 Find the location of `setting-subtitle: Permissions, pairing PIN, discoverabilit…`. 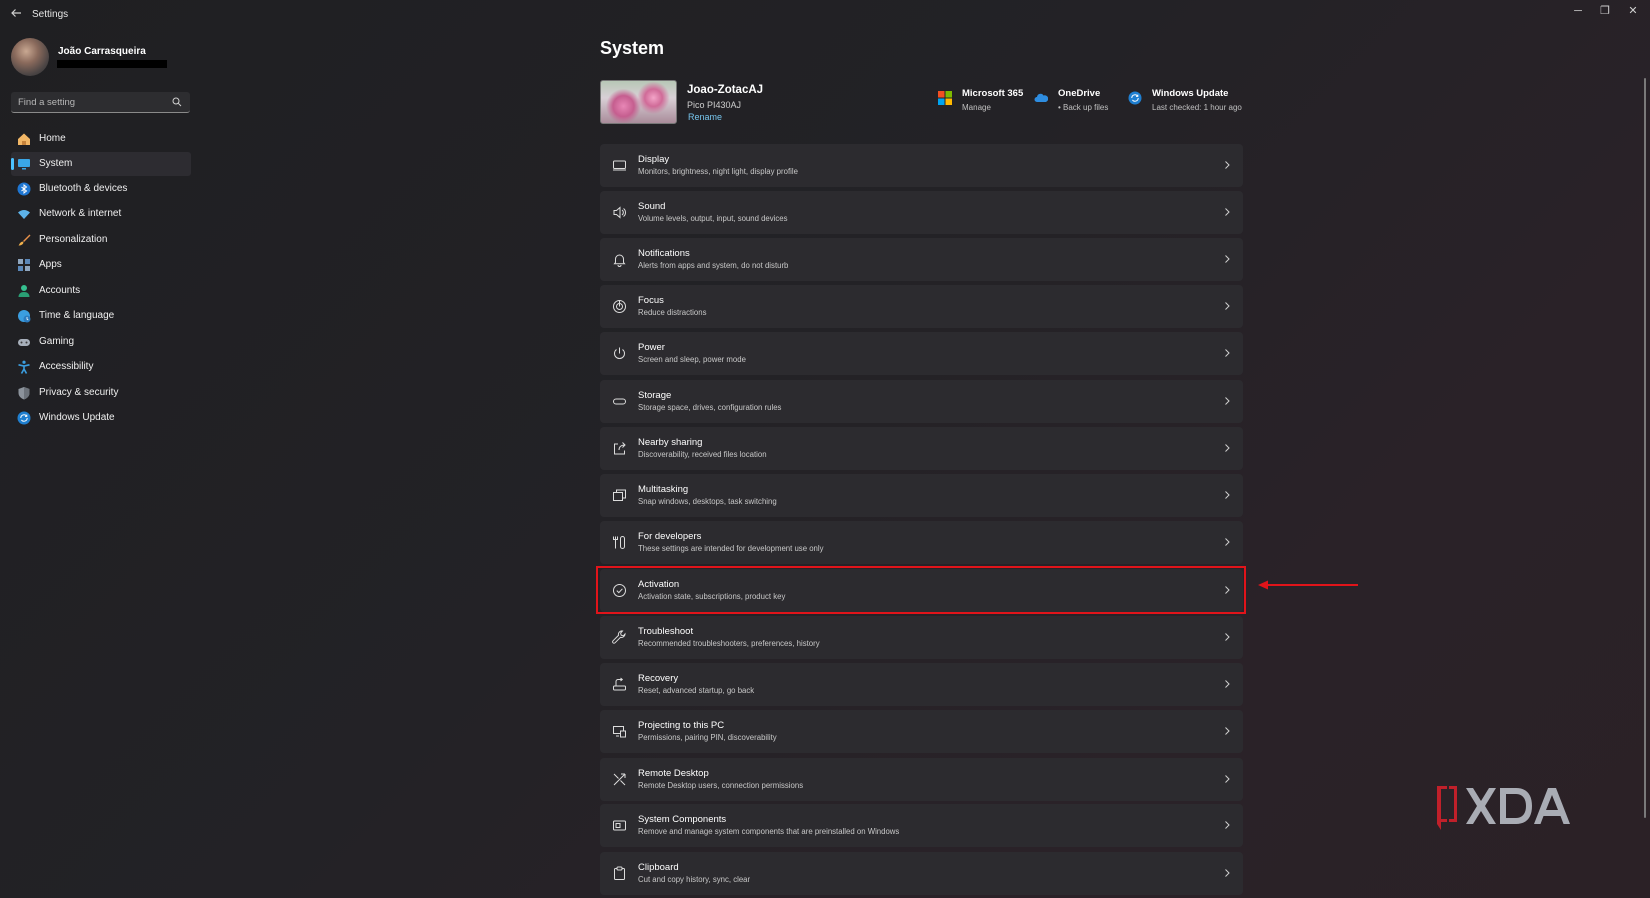

setting-subtitle: Permissions, pairing PIN, discoverabilit… is located at coordinates (707, 737).